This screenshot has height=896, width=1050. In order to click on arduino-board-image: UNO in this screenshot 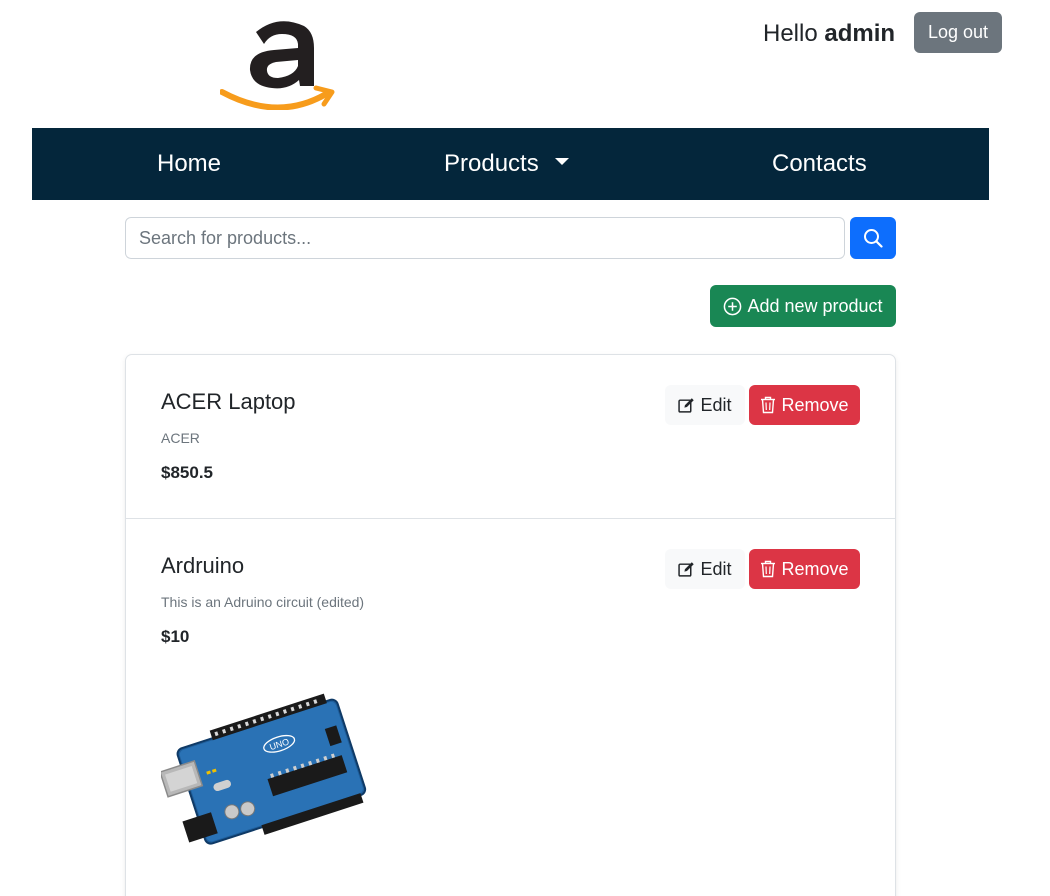, I will do `click(264, 769)`.